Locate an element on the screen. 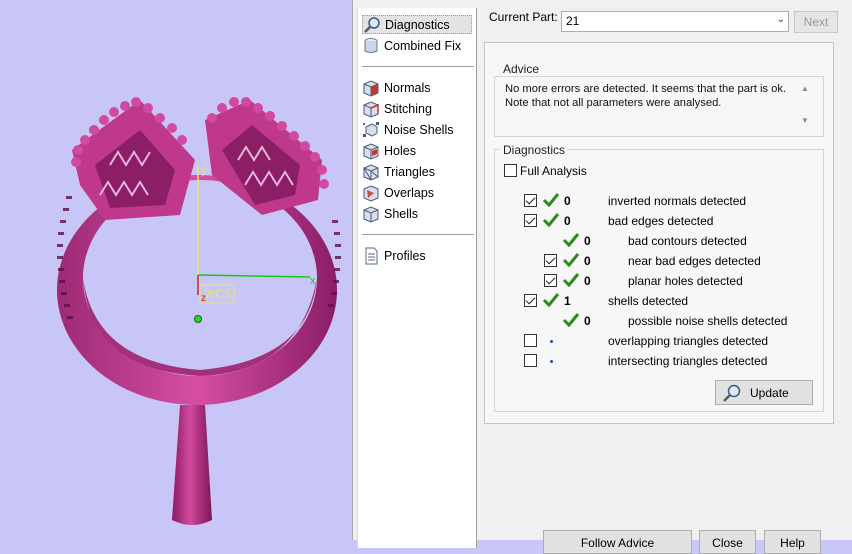 Image resolution: width=852 pixels, height=554 pixels. nav-item-normals: Normals is located at coordinates (417, 87).